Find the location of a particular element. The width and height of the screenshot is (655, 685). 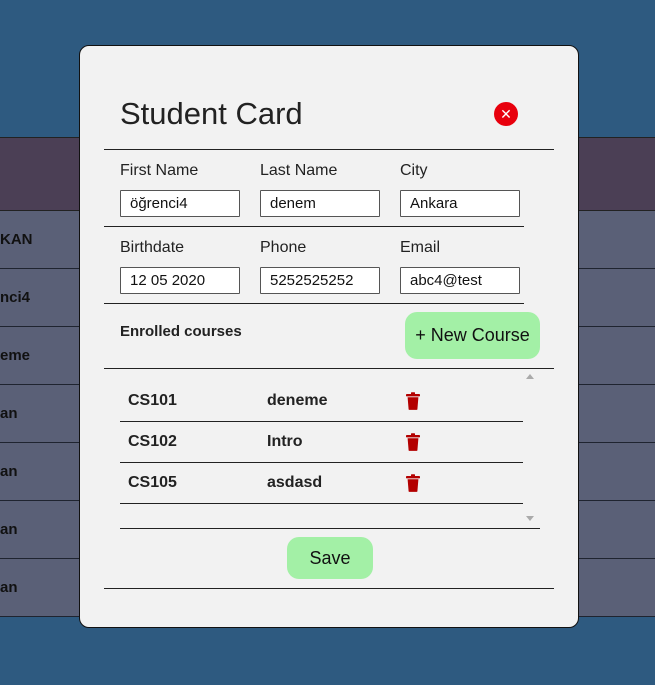

course-code: CS102 is located at coordinates (152, 441).